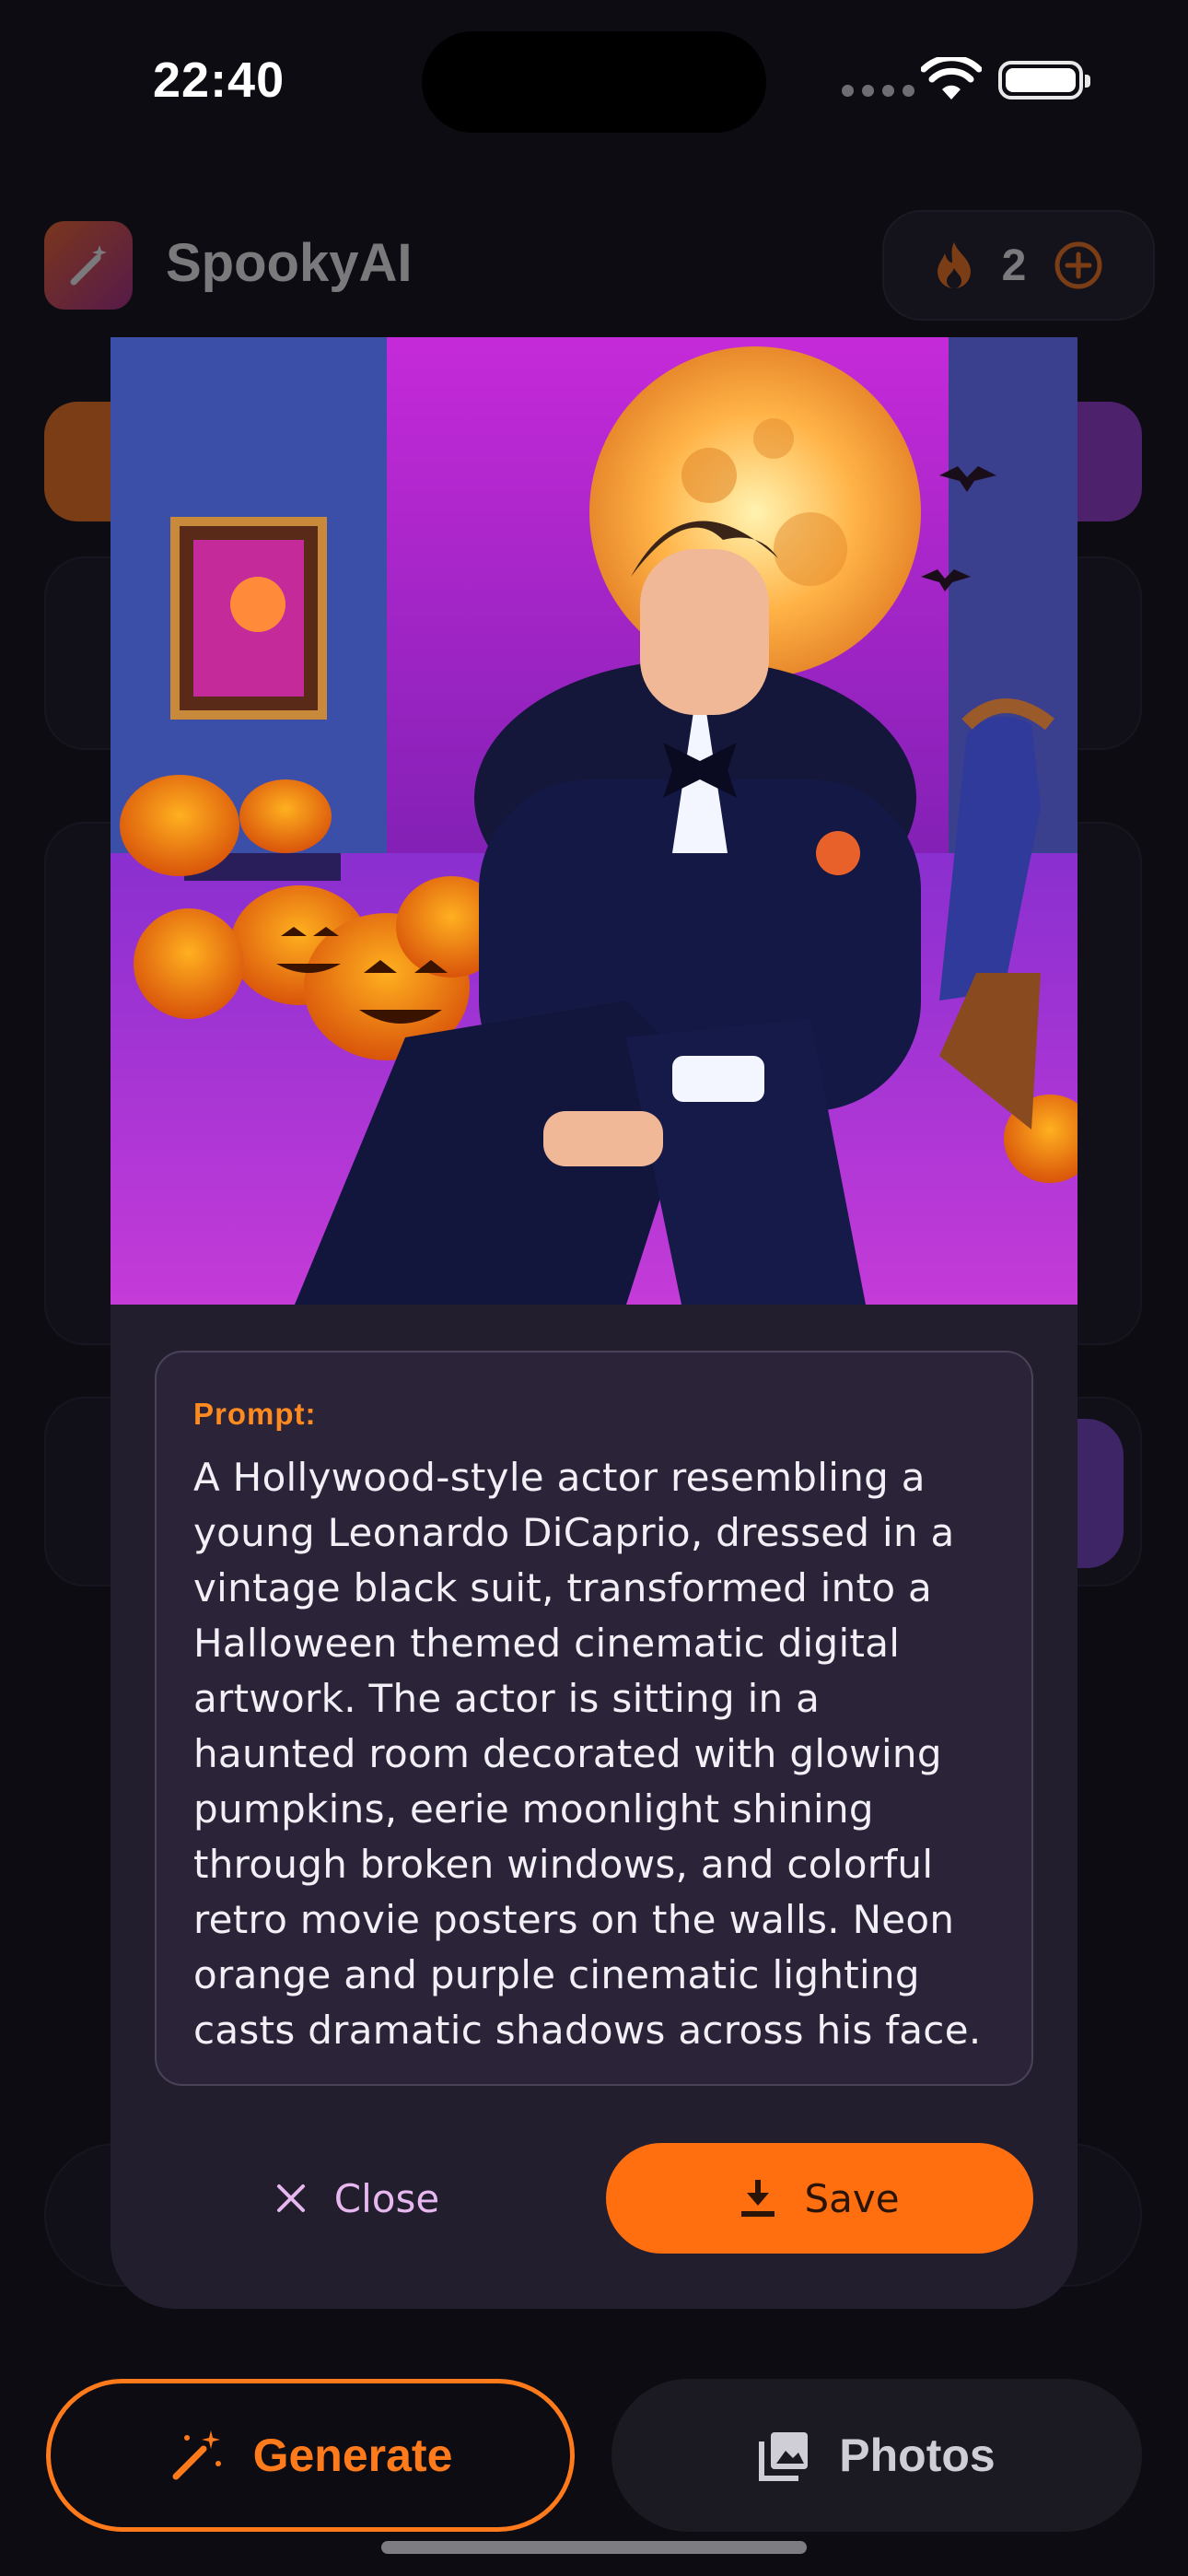  I want to click on nav-photos-button: Photos, so click(876, 2455).